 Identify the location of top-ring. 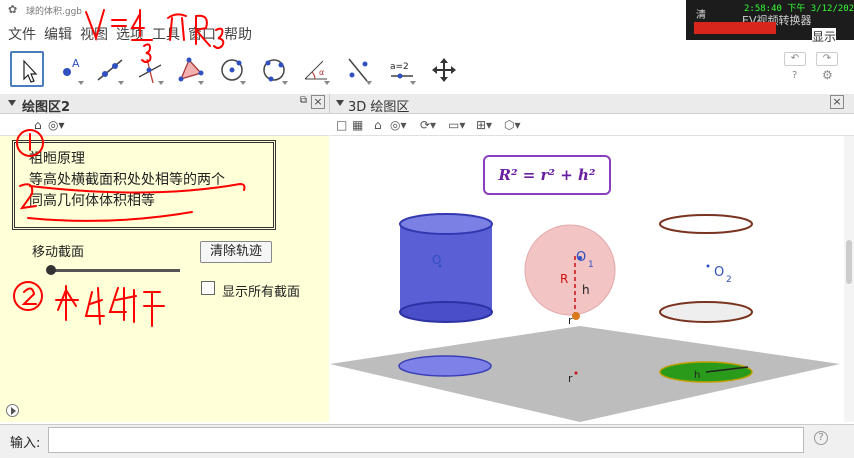
(706, 224).